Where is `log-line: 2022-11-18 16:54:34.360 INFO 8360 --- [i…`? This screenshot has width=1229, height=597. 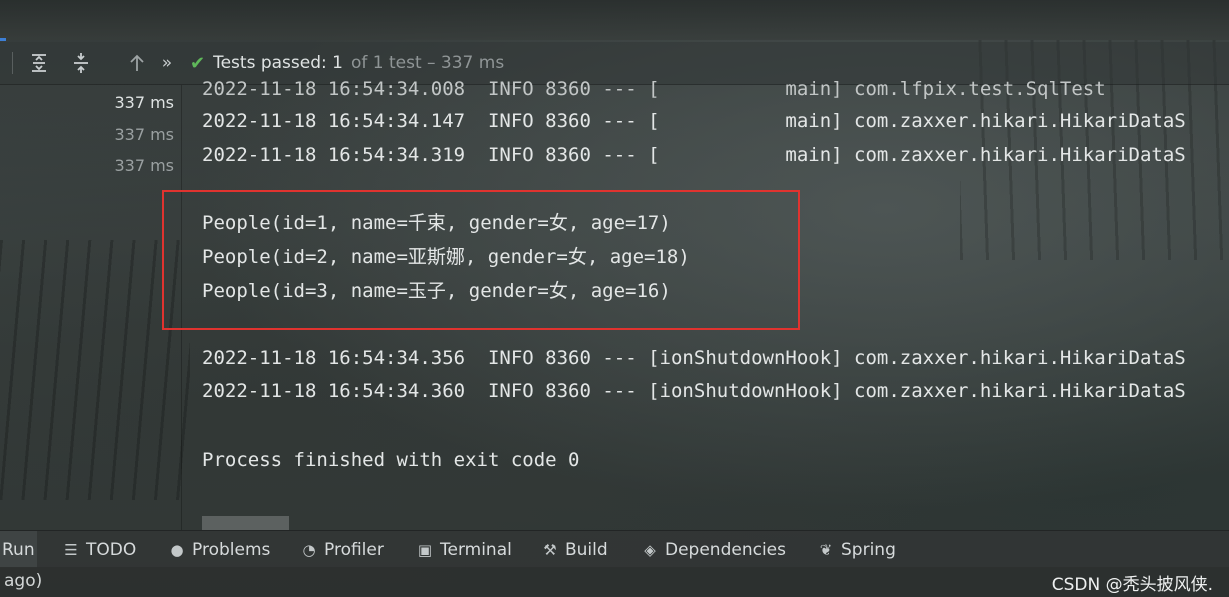 log-line: 2022-11-18 16:54:34.360 INFO 8360 --- [i… is located at coordinates (694, 391).